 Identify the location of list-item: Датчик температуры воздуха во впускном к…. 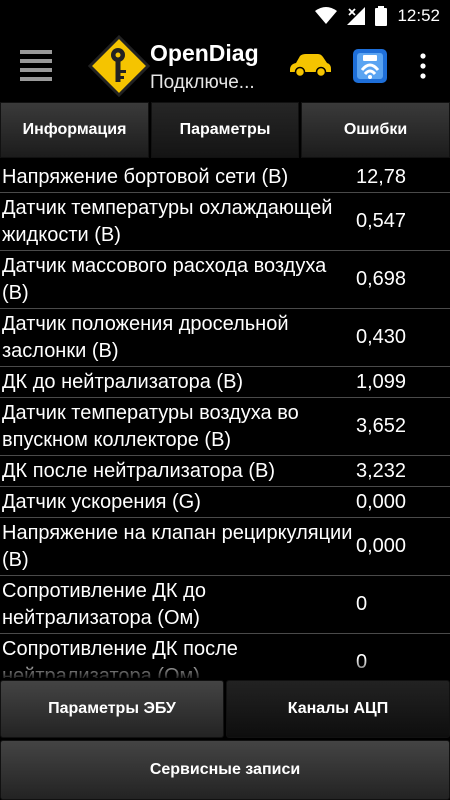
(225, 427).